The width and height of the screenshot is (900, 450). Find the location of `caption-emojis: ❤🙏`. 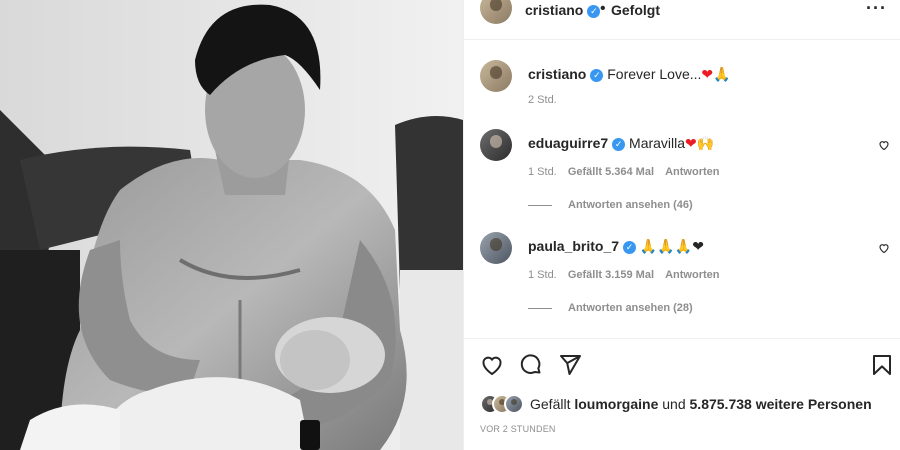

caption-emojis: ❤🙏 is located at coordinates (716, 75).